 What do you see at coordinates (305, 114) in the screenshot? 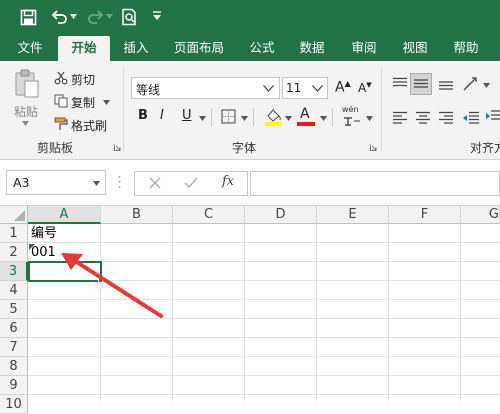
I see `font-color-label: A` at bounding box center [305, 114].